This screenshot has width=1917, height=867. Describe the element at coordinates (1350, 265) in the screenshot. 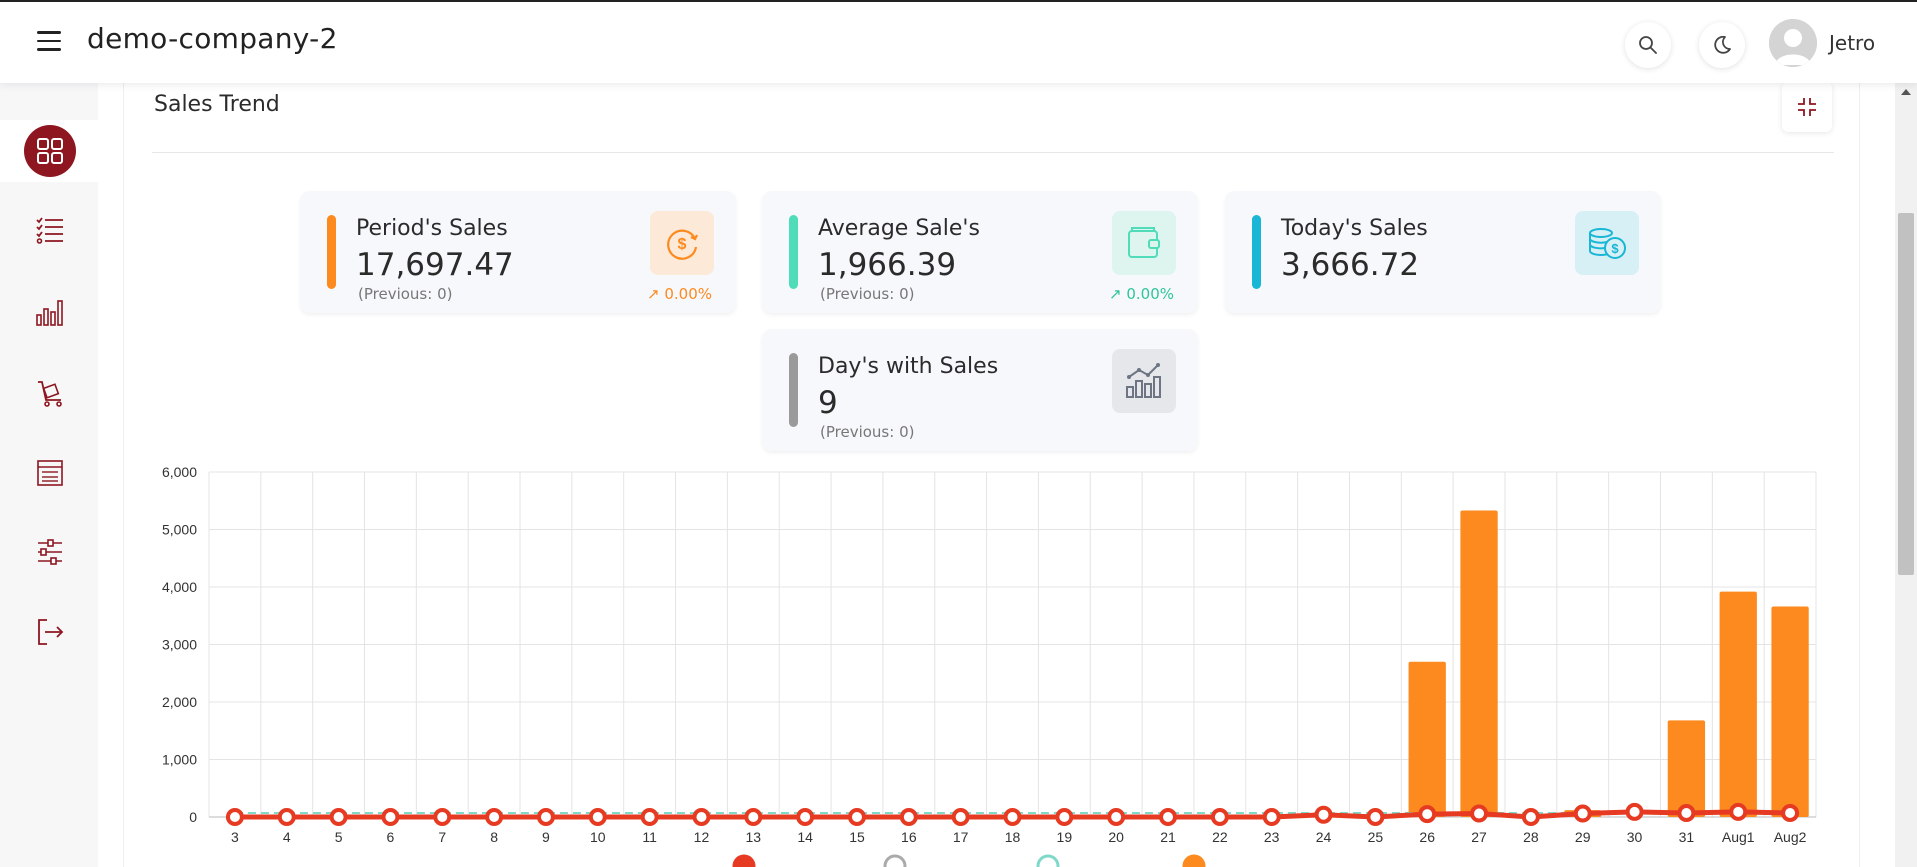

I see `kpi-value: 3,666.72` at that location.